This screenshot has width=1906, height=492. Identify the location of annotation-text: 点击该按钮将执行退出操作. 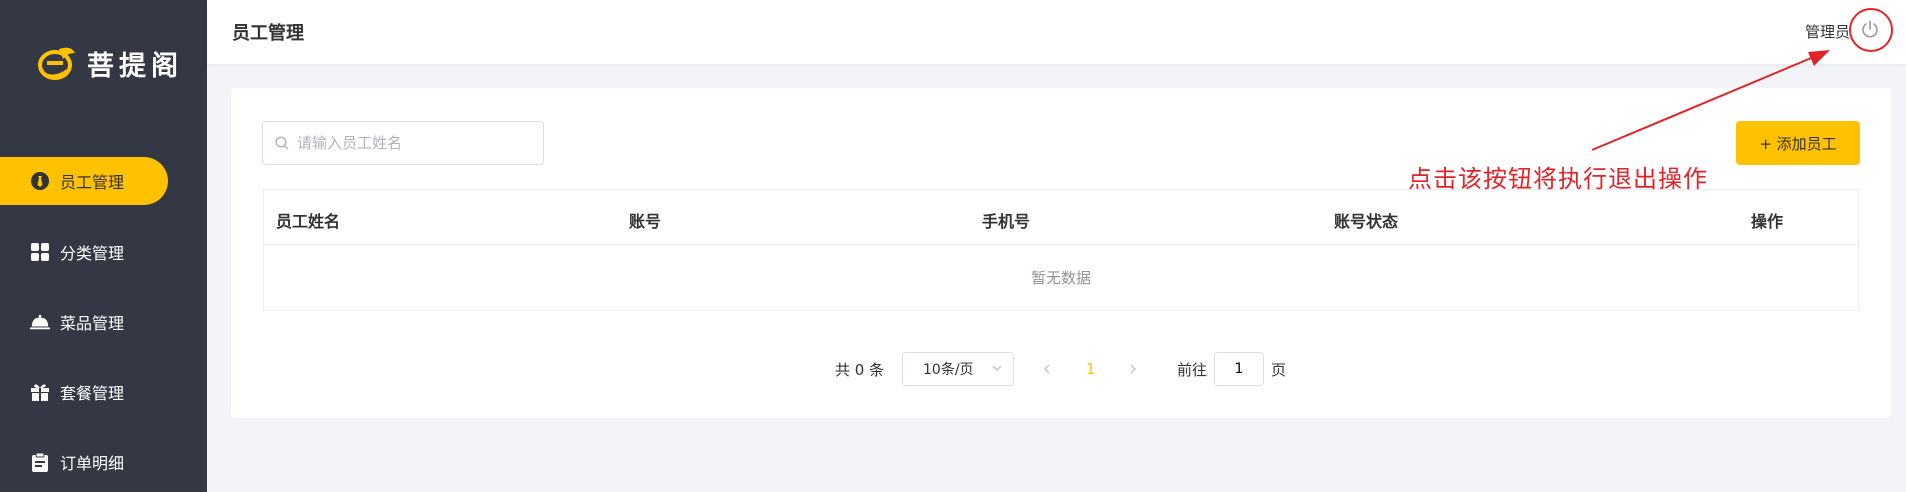
(1558, 179).